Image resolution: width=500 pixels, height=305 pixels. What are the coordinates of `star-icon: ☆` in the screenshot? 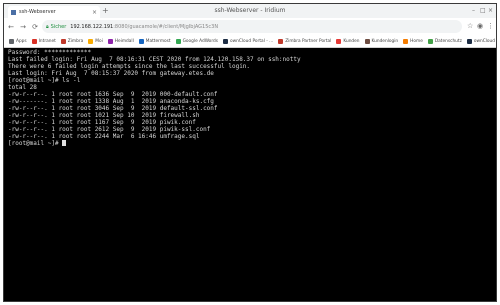 It's located at (470, 26).